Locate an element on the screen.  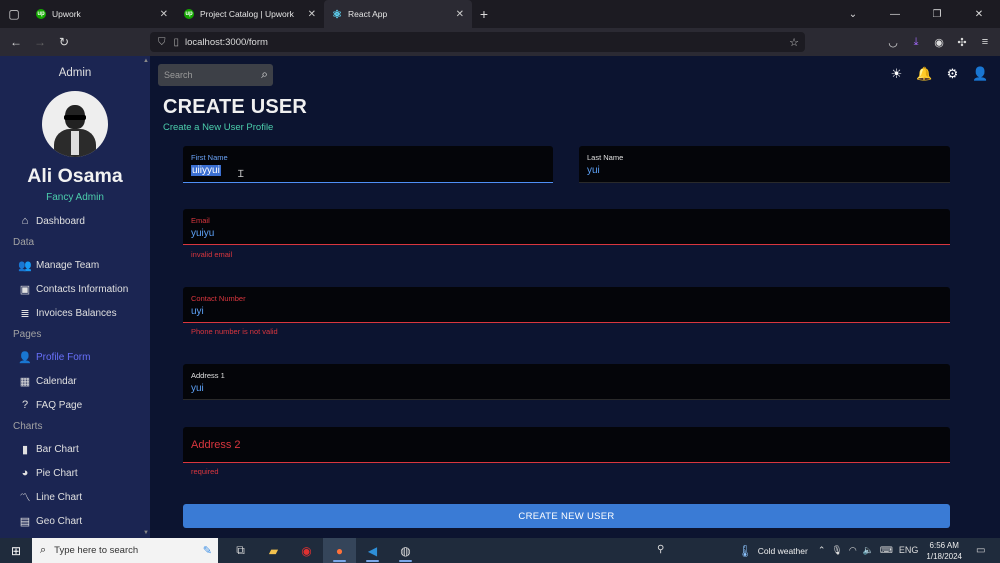
menu-icon: ≡ is located at coordinates (985, 42).